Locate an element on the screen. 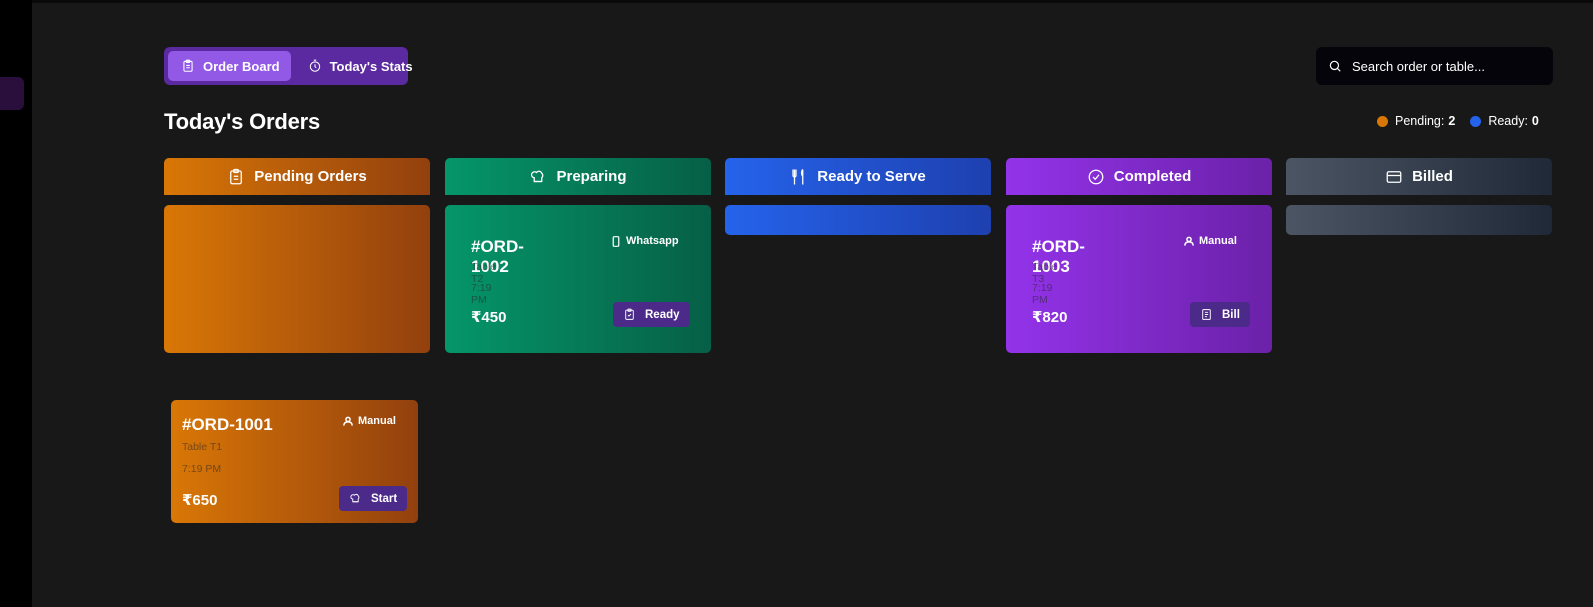  legend-pending-count: 2 is located at coordinates (1452, 121).